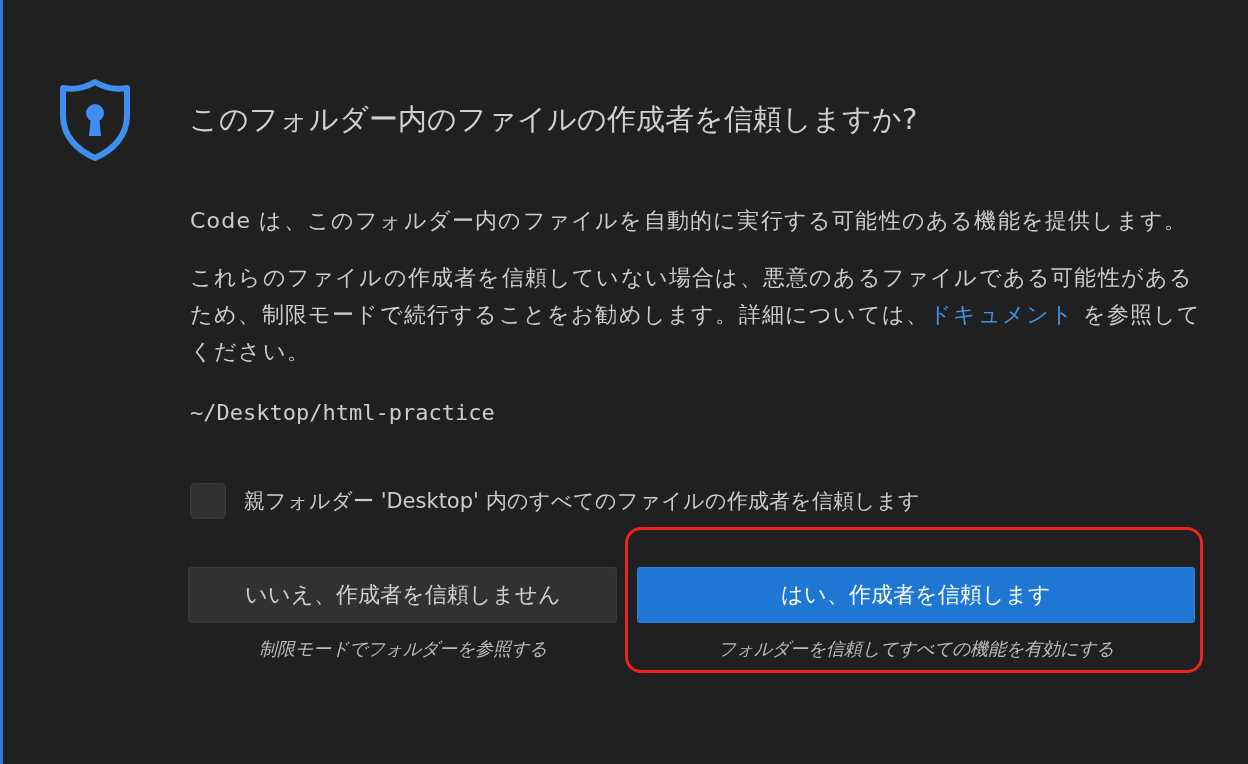 The width and height of the screenshot is (1248, 764). I want to click on trust-button: はい、作成者を信頼します, so click(916, 595).